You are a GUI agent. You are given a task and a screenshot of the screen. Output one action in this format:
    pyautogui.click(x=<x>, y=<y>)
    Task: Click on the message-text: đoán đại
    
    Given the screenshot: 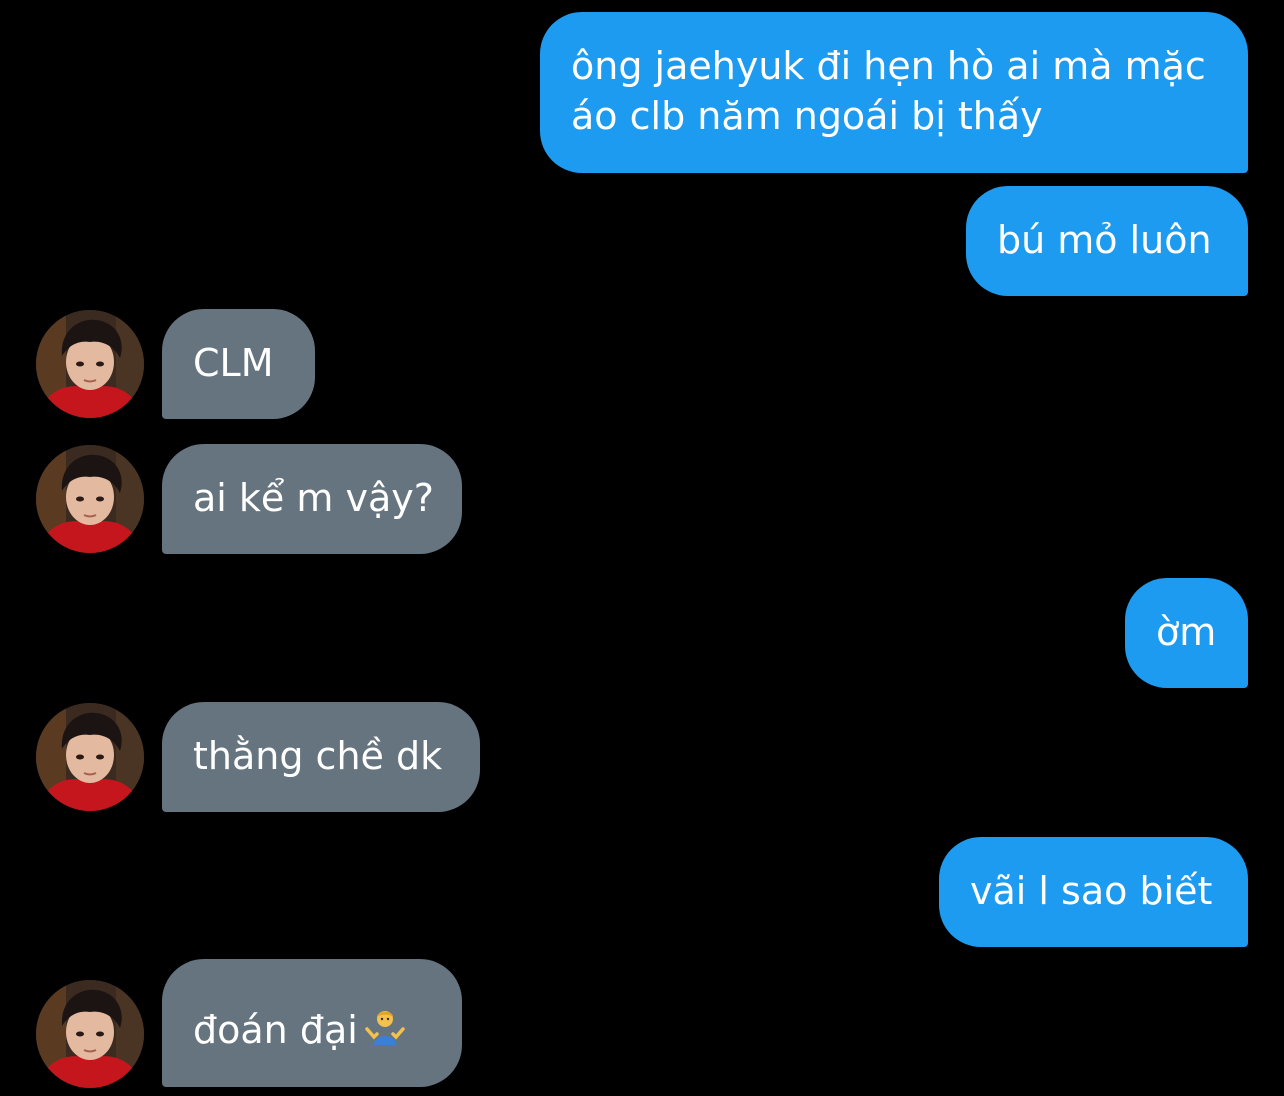 What is the action you would take?
    pyautogui.click(x=275, y=1030)
    